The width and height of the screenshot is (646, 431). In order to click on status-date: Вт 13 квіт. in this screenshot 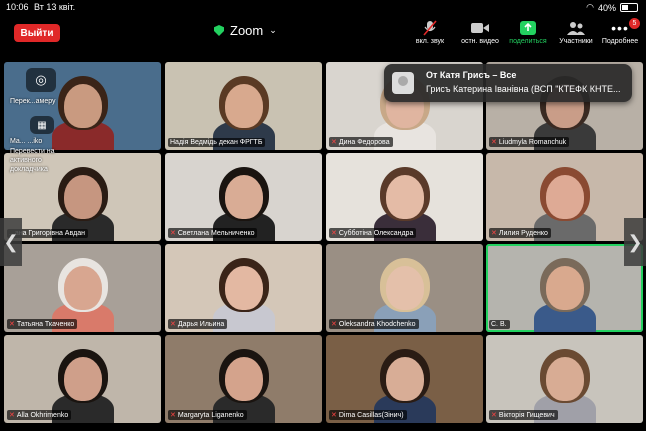, I will do `click(55, 7)`.